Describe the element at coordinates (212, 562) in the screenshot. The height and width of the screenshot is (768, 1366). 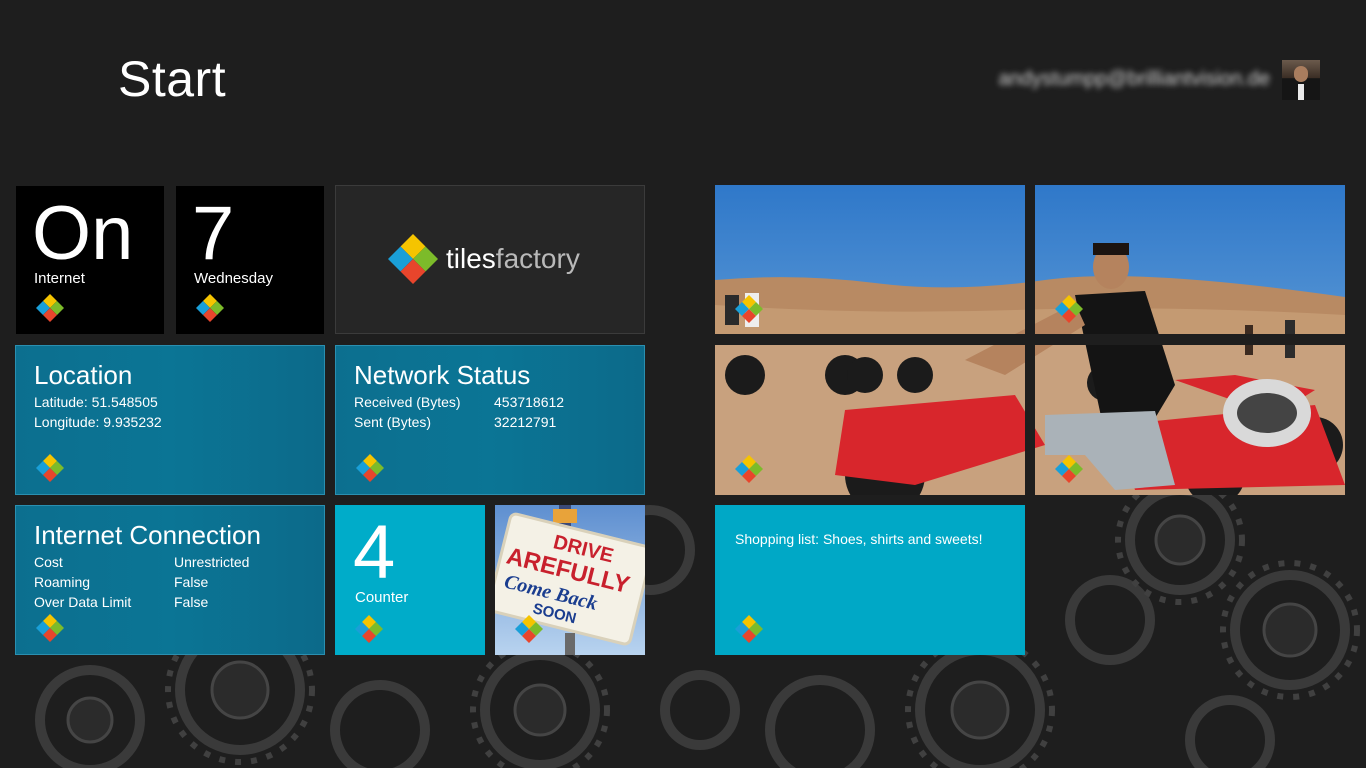
I see `cost-value: Unrestricted` at that location.